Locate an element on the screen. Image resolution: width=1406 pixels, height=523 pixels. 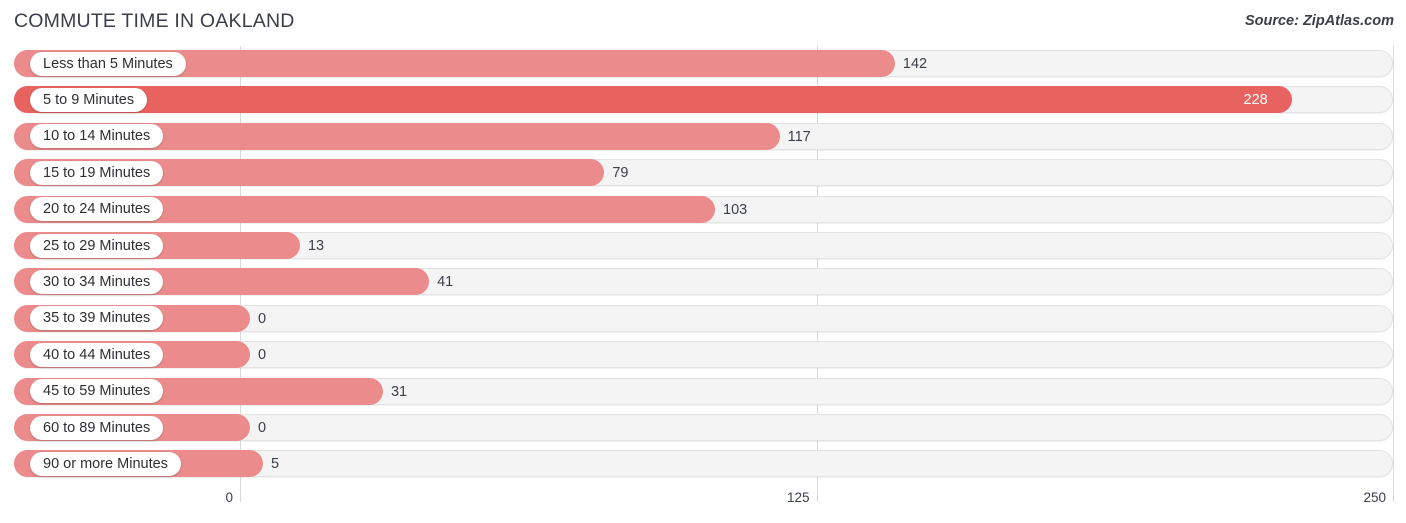
value-label: 79 is located at coordinates (620, 173).